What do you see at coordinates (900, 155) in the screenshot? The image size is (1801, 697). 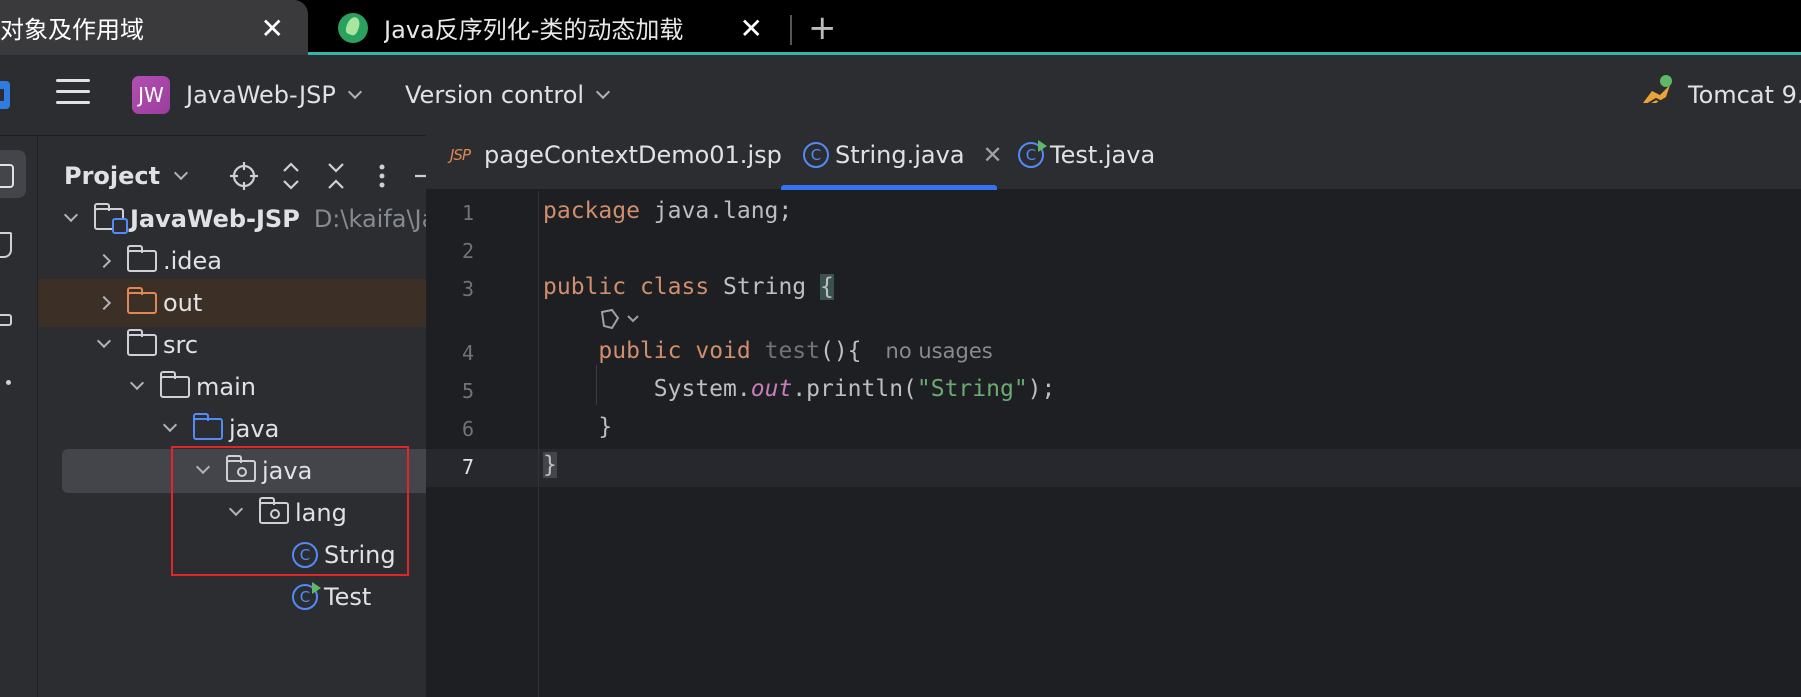 I see `tab-label: String.java` at bounding box center [900, 155].